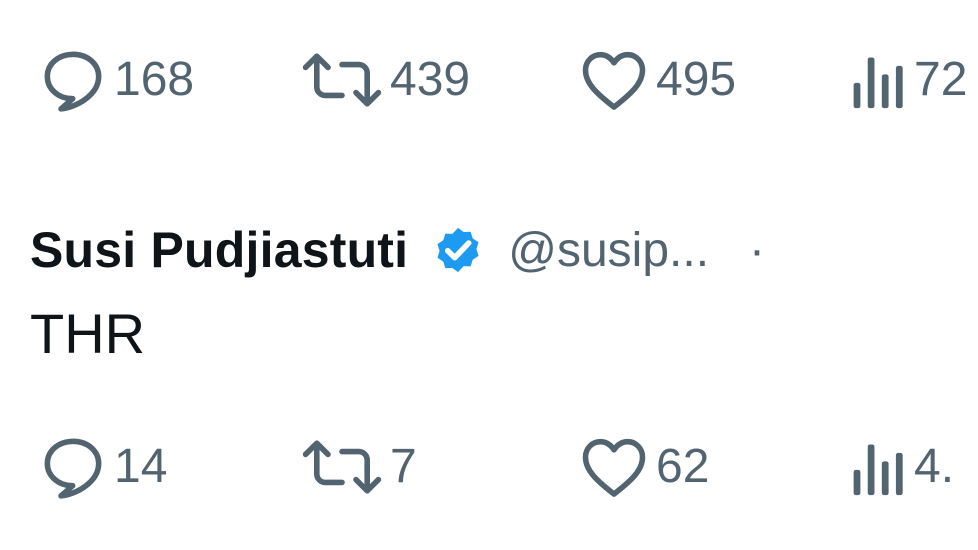 The width and height of the screenshot is (978, 550). Describe the element at coordinates (489, 80) in the screenshot. I see `tweet-actions-top: 168 439 495 72` at that location.